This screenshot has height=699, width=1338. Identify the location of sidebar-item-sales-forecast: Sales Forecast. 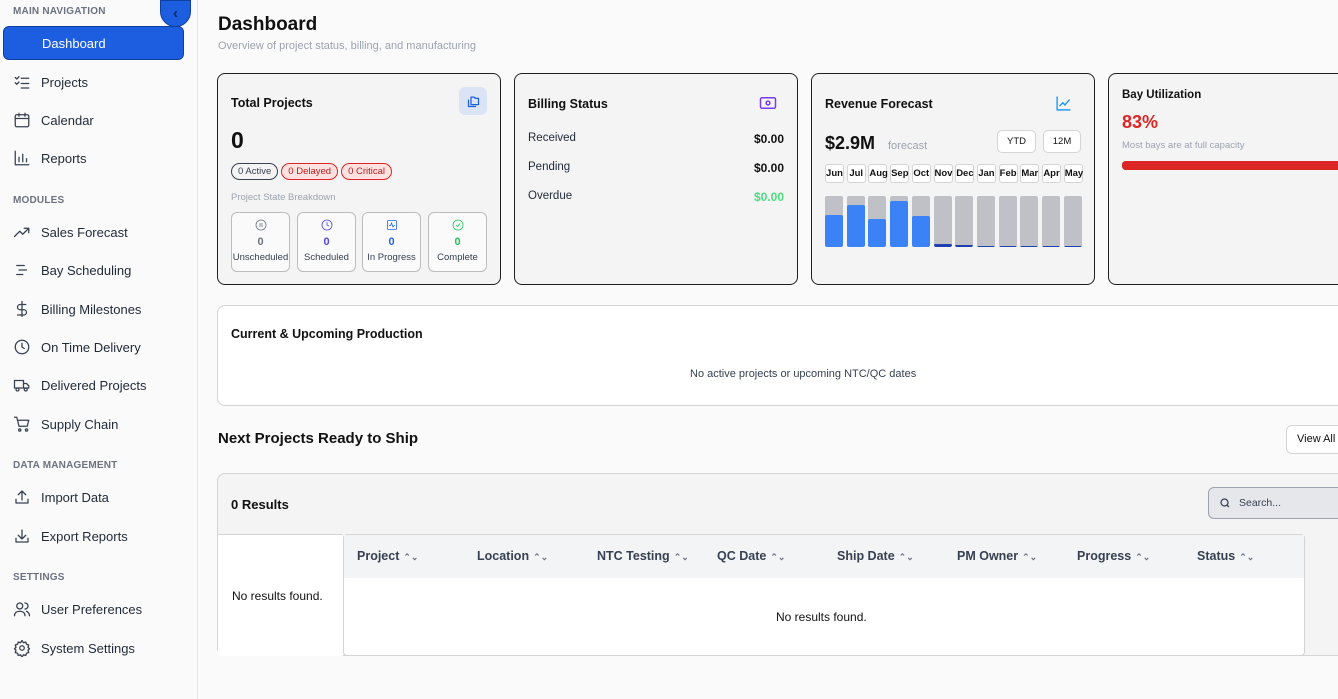
(93, 232).